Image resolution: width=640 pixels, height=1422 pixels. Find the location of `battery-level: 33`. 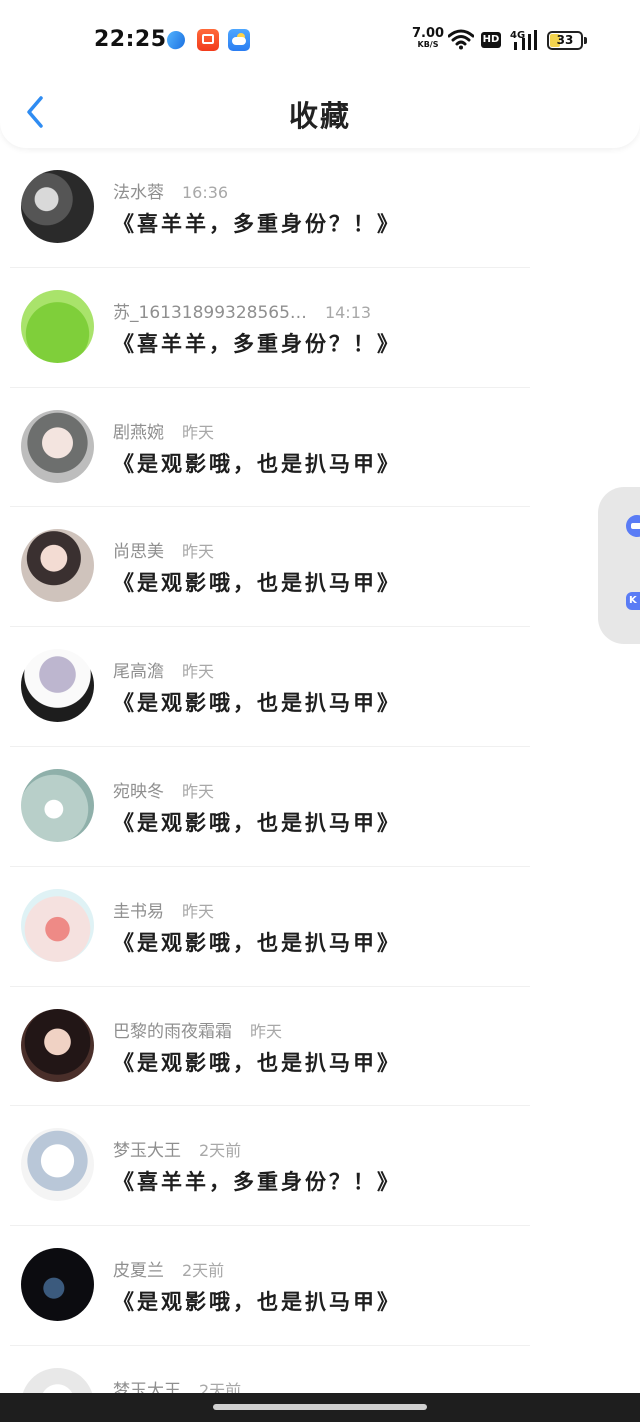

battery-level: 33 is located at coordinates (565, 40).